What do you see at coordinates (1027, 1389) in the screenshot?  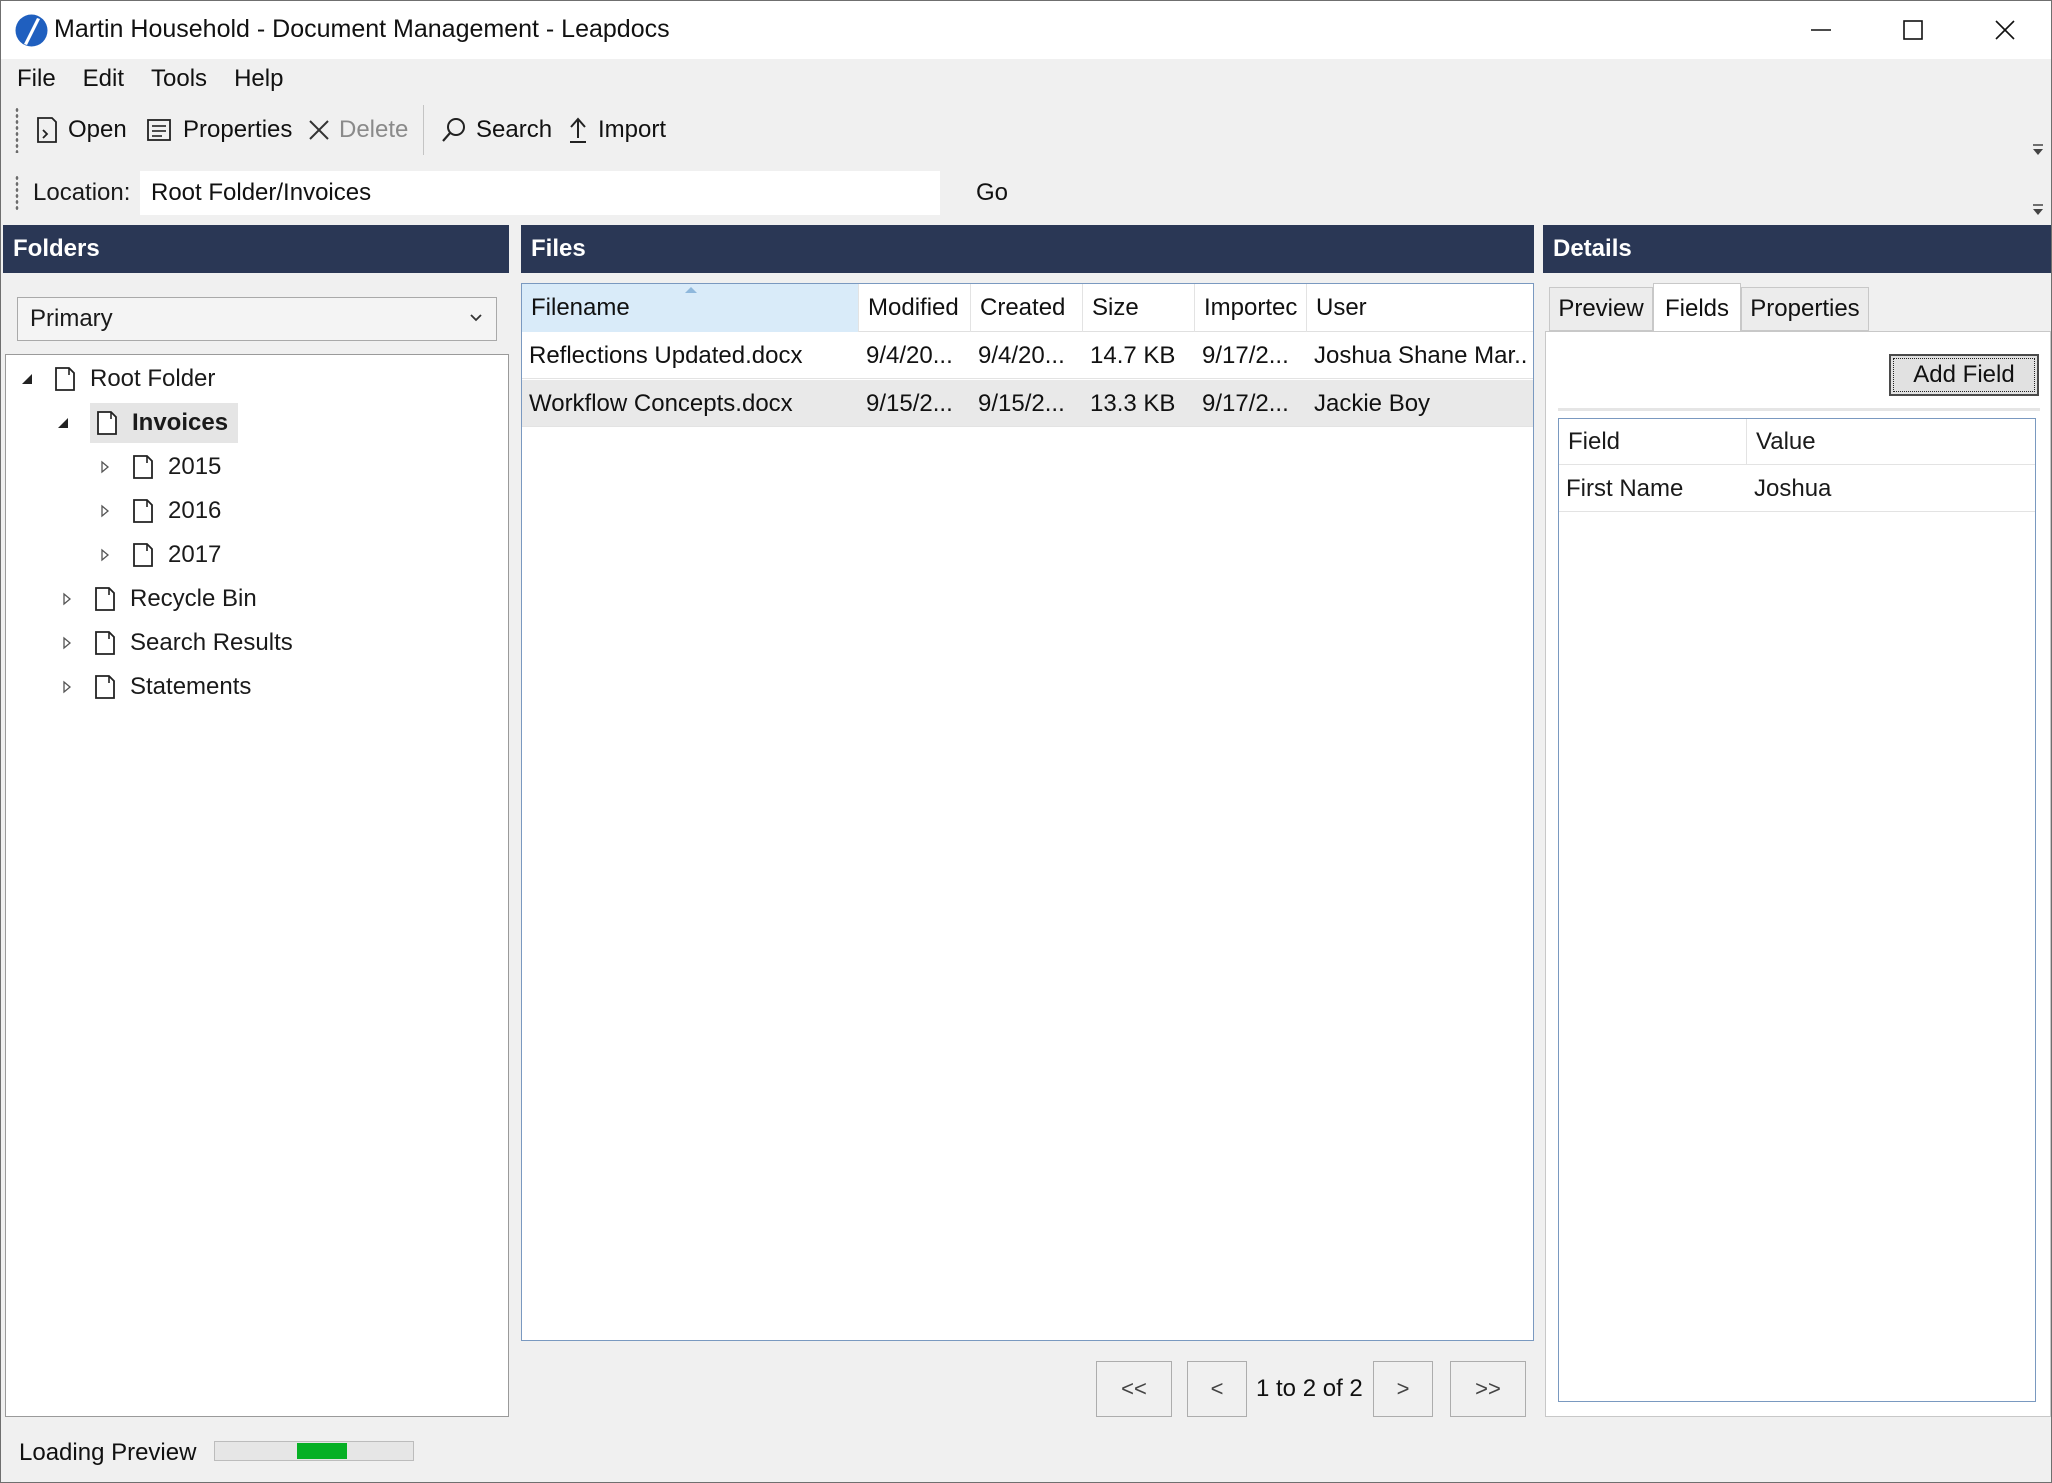 I see `pager: << < 1 to 2 of 2 > >>` at bounding box center [1027, 1389].